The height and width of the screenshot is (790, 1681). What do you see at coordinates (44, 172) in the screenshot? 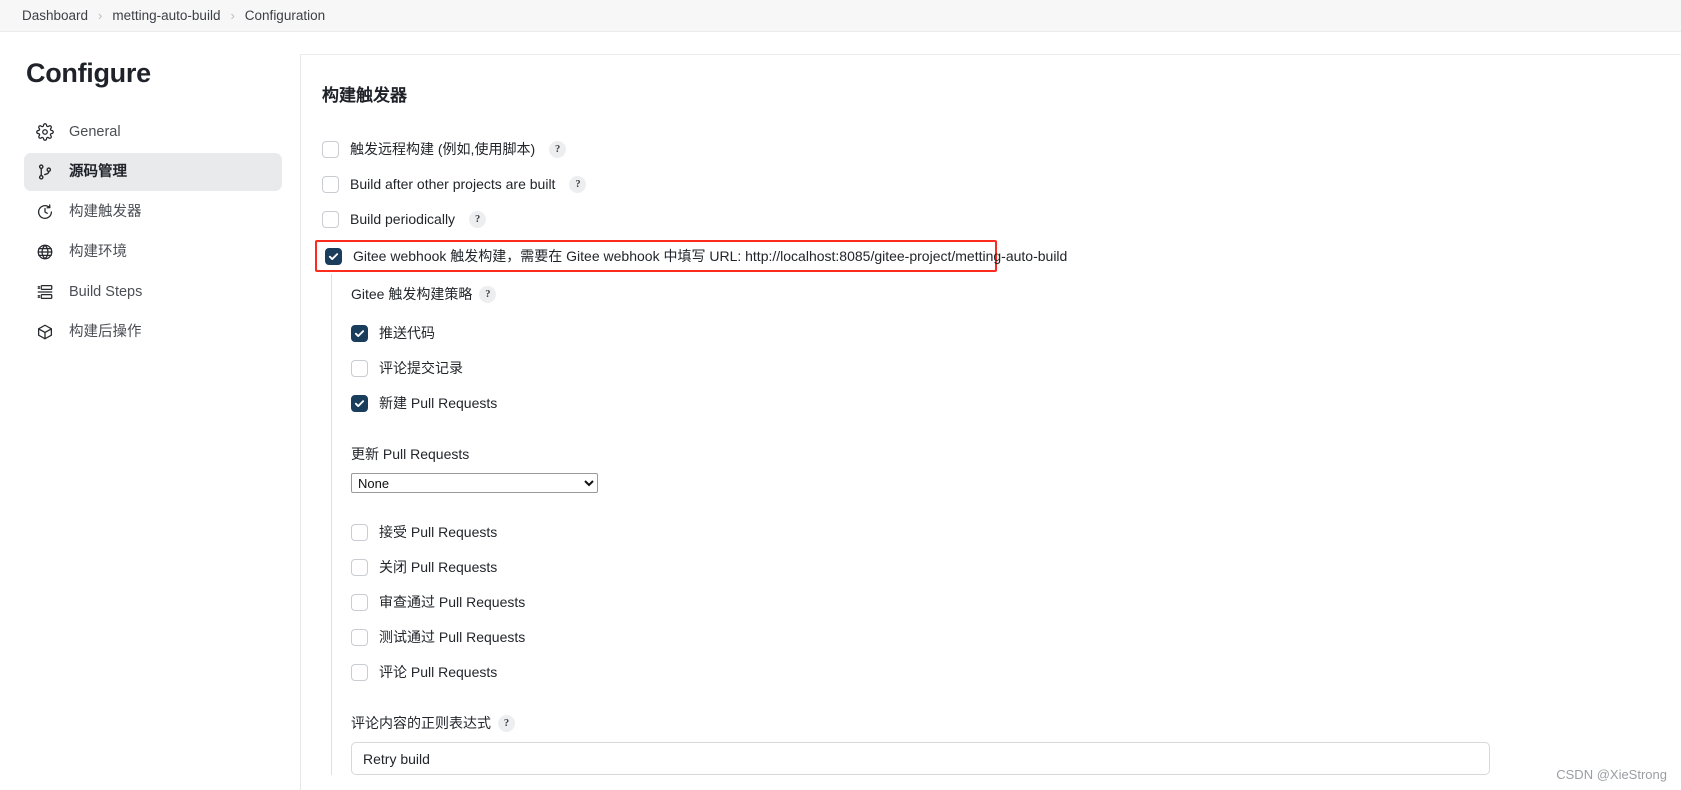
I see `branch-icon` at bounding box center [44, 172].